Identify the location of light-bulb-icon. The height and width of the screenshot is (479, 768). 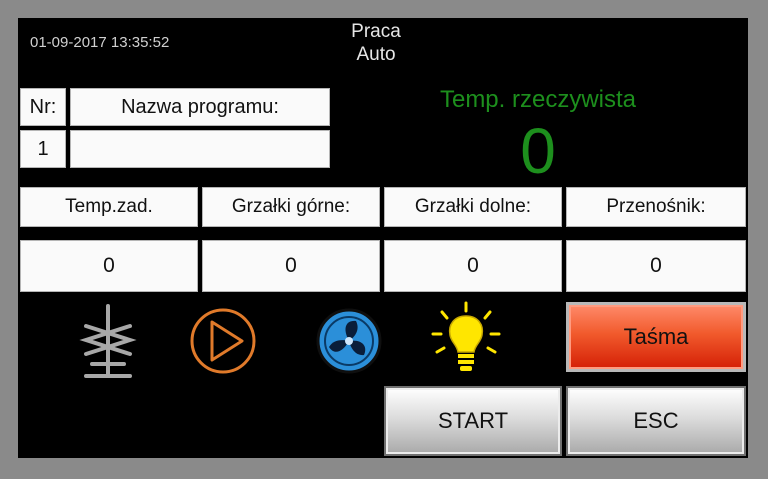
(466, 336).